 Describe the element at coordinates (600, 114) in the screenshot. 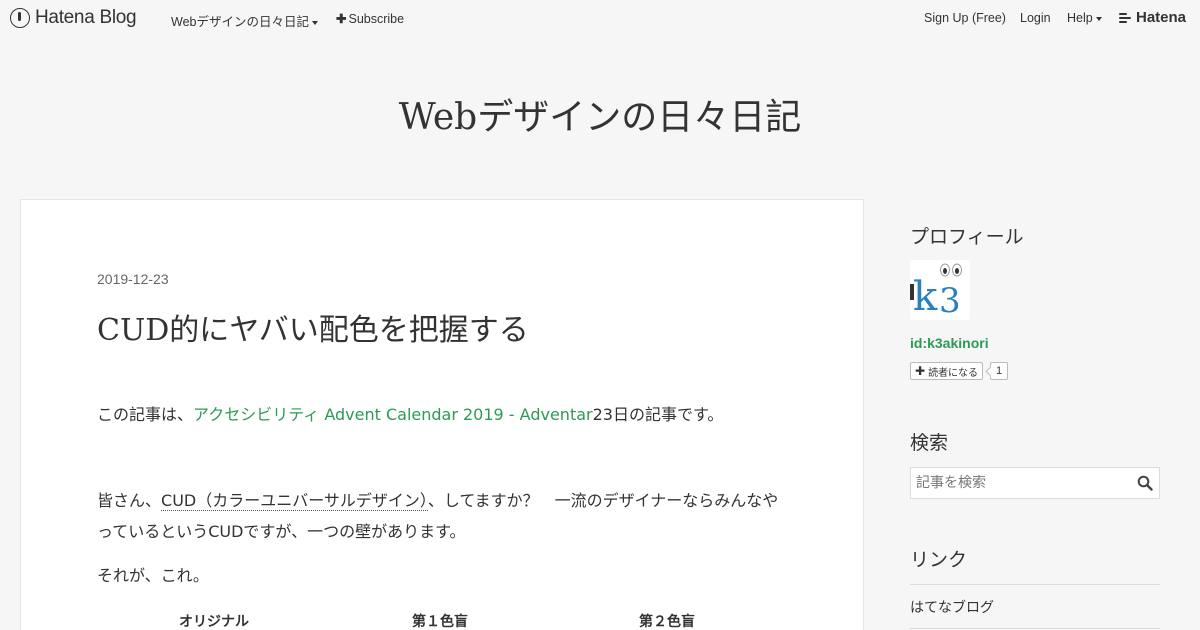

I see `blog-title: Webデザインの日々日記` at that location.